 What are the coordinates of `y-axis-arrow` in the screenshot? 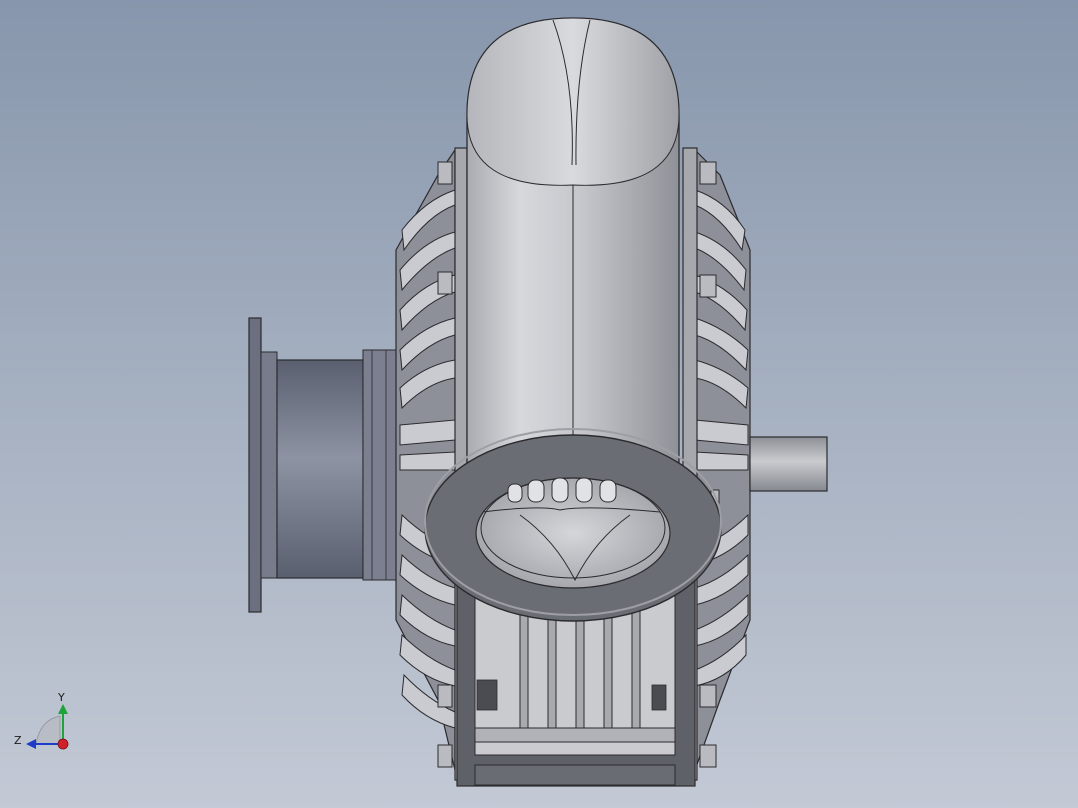 It's located at (63, 709).